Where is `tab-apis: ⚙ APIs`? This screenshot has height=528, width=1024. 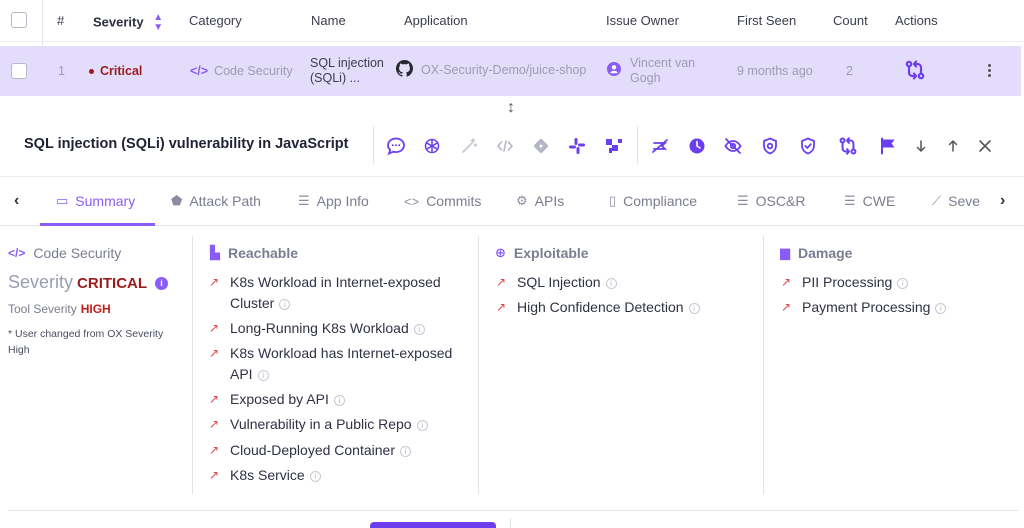 tab-apis: ⚙ APIs is located at coordinates (540, 201).